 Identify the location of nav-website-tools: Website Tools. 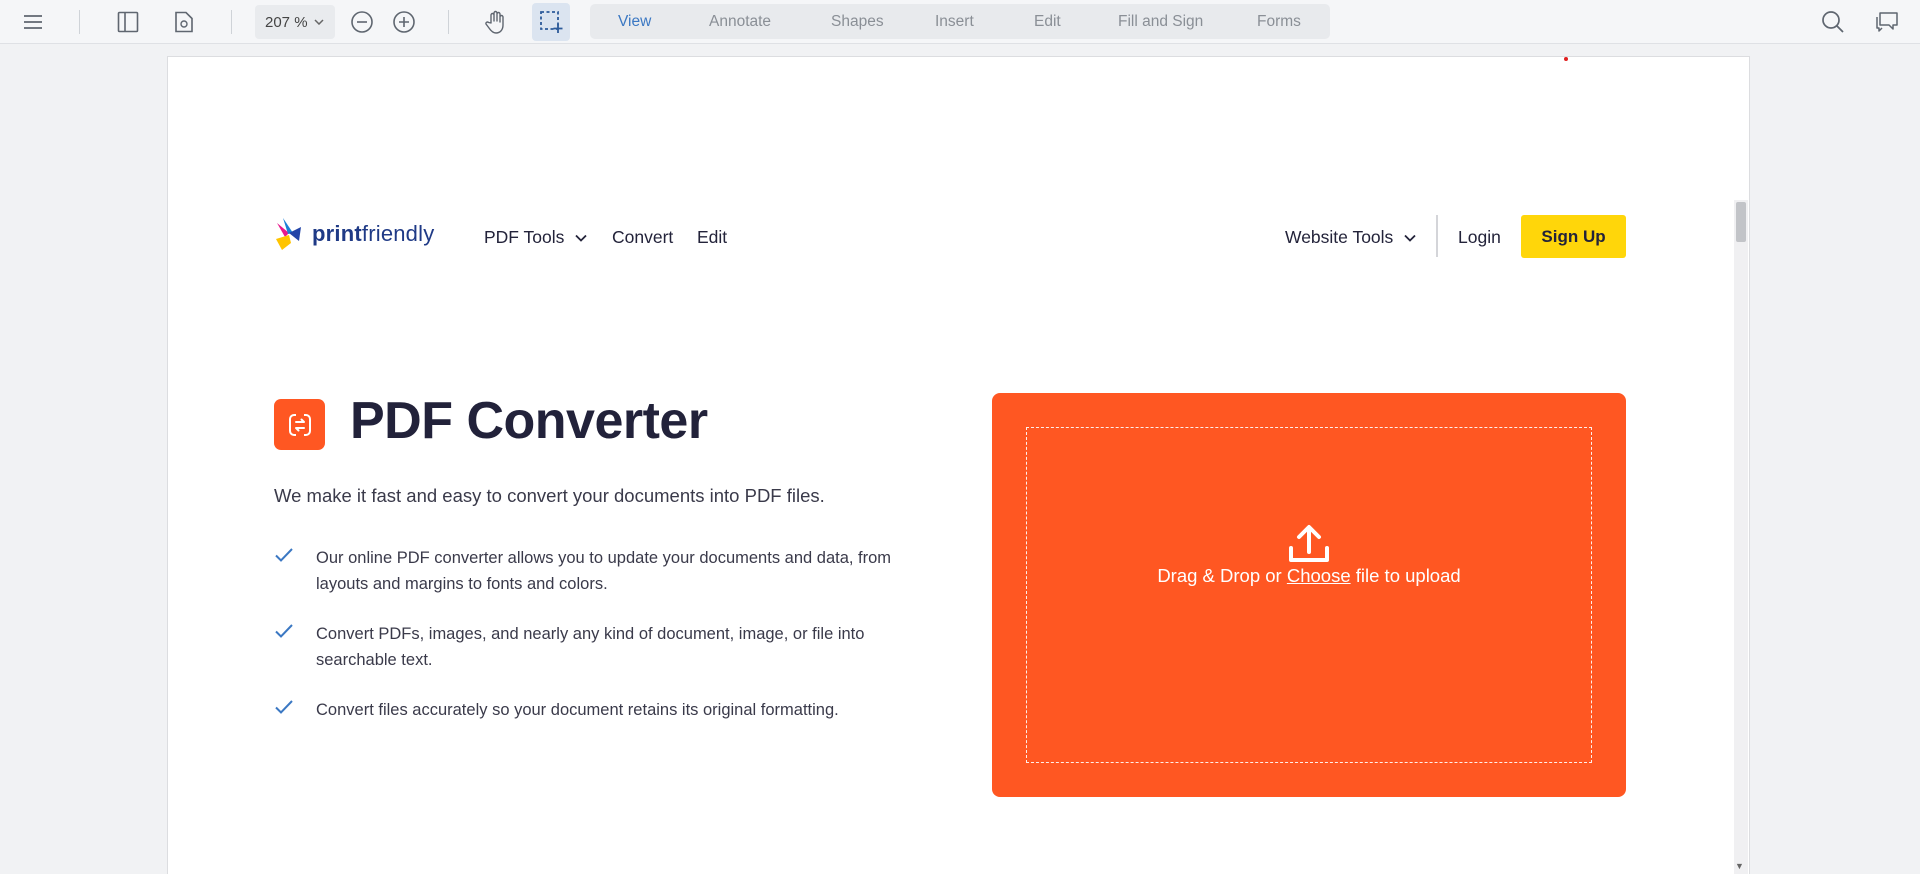
(1350, 237).